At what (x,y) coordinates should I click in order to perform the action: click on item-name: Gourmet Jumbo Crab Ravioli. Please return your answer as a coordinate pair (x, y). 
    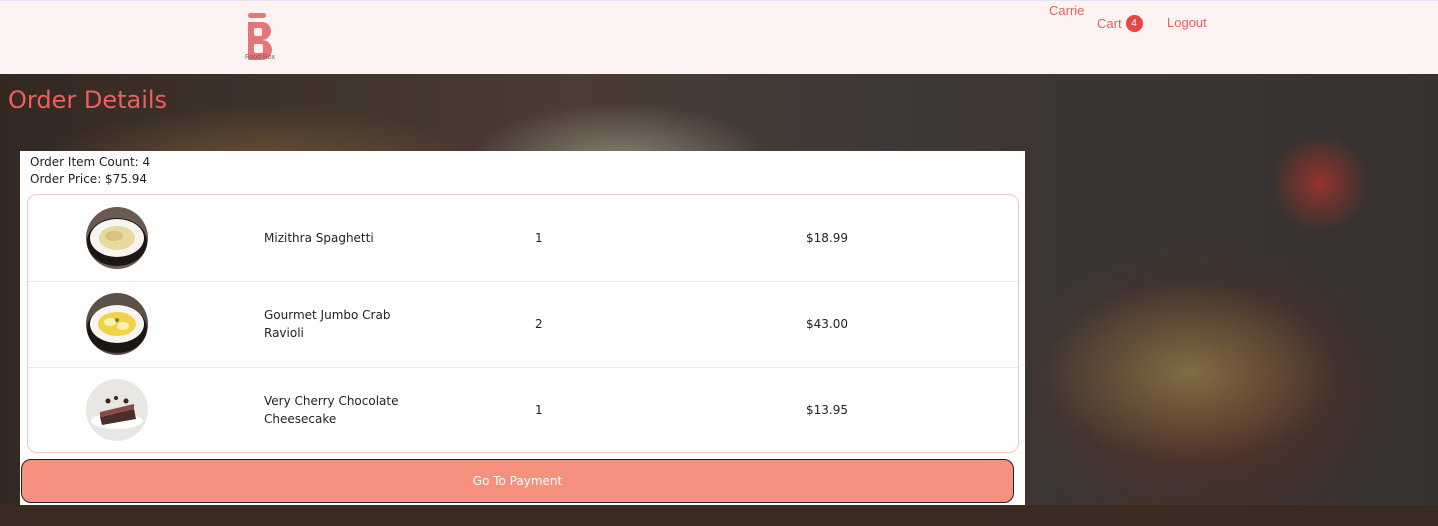
    Looking at the image, I should click on (327, 324).